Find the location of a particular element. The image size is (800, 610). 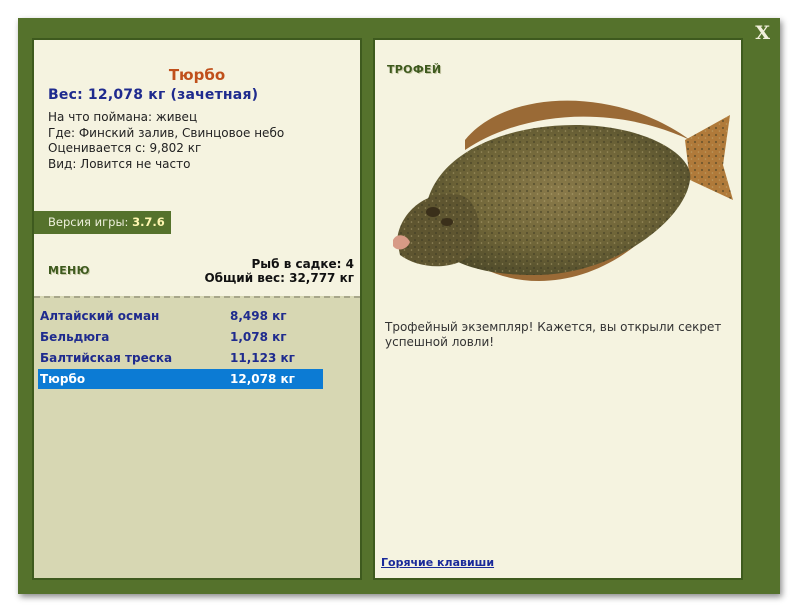

catch-weight: 11,123 кг is located at coordinates (262, 358).